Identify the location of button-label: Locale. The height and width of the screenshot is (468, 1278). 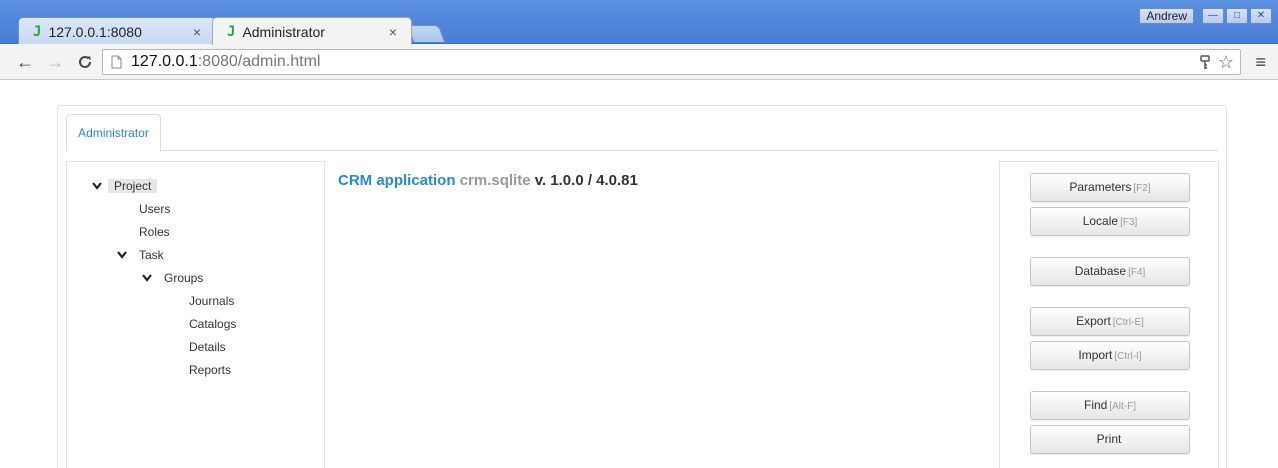
(1100, 221).